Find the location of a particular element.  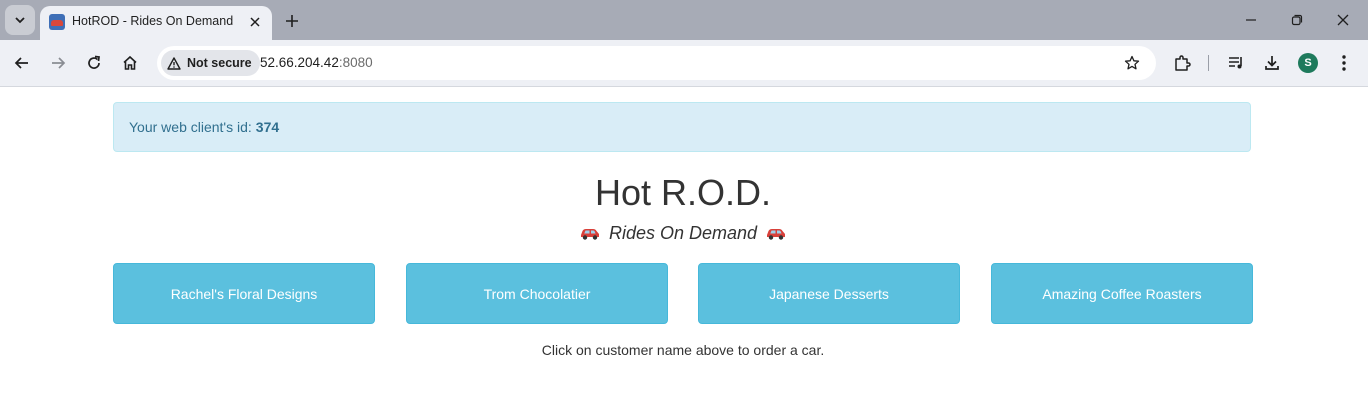

profile-button: S is located at coordinates (1308, 63).